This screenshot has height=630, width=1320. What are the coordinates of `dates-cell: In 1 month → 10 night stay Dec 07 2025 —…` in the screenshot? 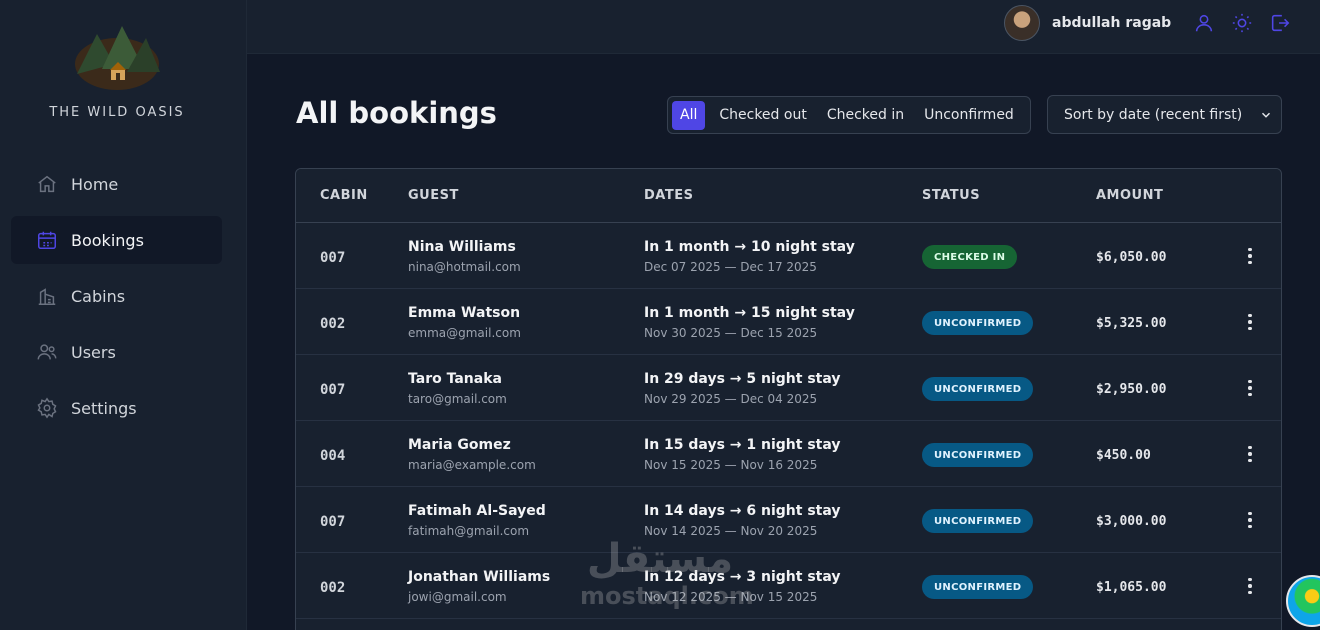 It's located at (749, 256).